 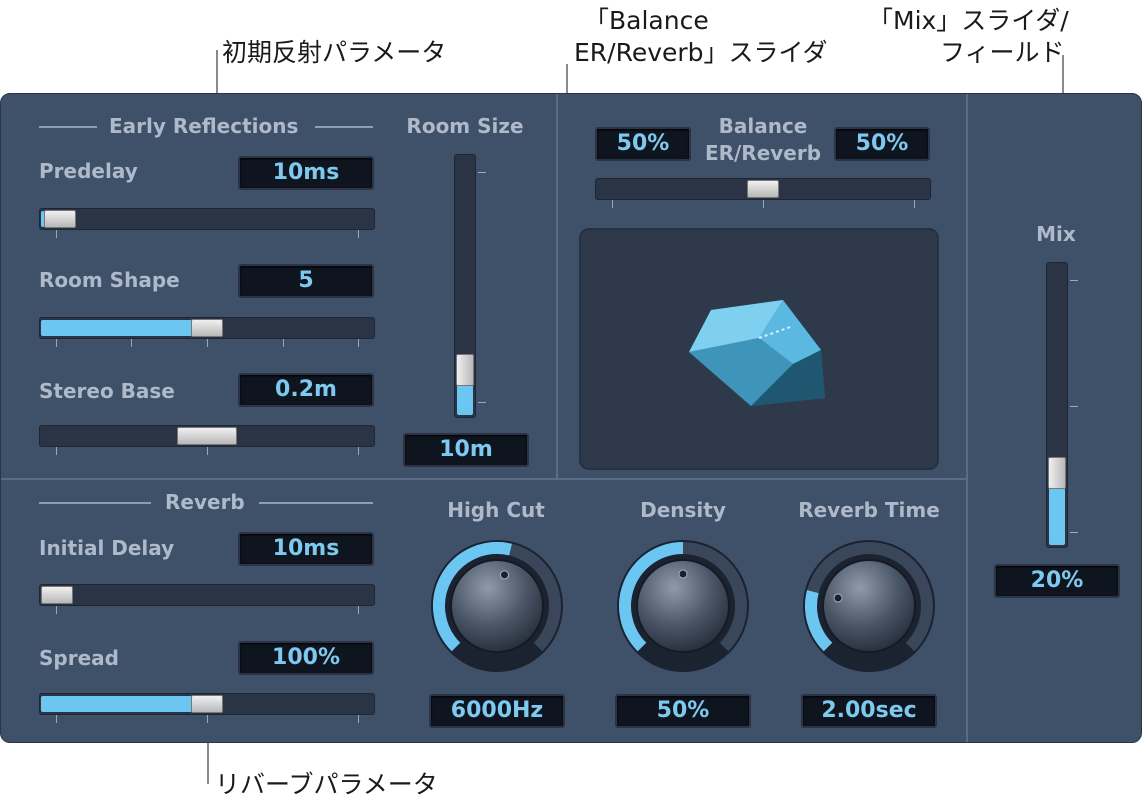 What do you see at coordinates (465, 126) in the screenshot?
I see `room-size-label: Room Size` at bounding box center [465, 126].